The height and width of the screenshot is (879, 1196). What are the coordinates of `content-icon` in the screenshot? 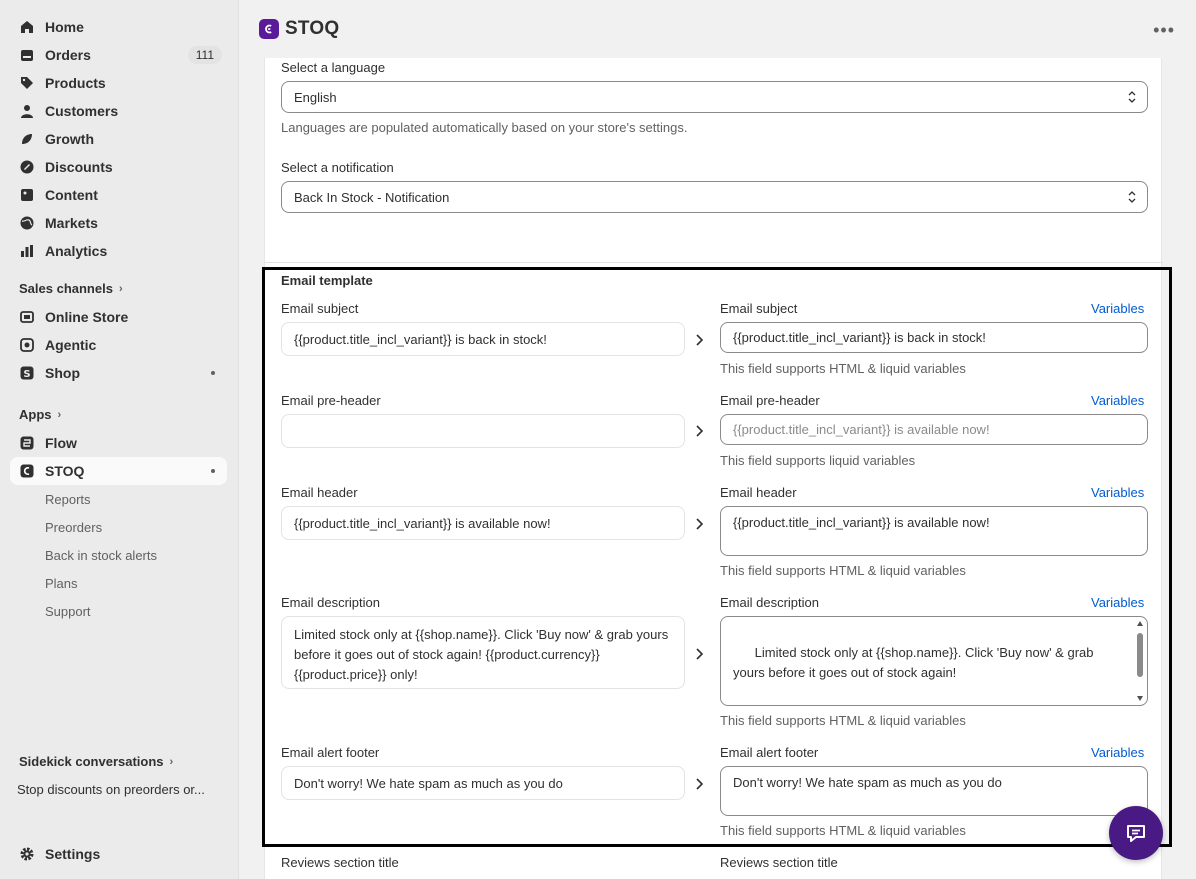 It's located at (27, 195).